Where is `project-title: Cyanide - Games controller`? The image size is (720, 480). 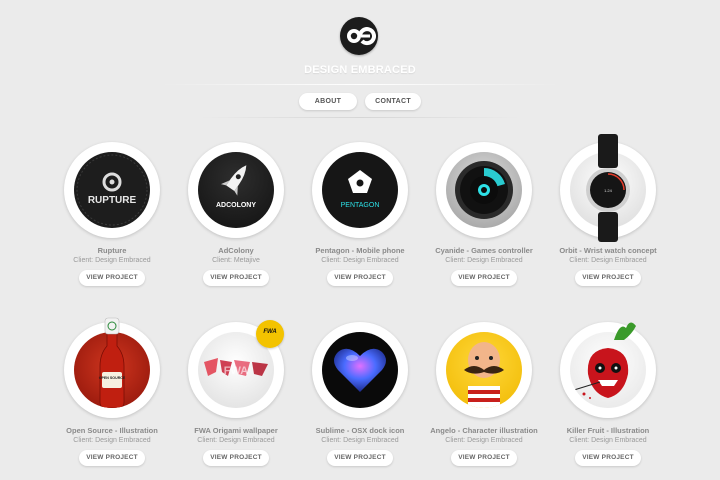
project-title: Cyanide - Games controller is located at coordinates (484, 250).